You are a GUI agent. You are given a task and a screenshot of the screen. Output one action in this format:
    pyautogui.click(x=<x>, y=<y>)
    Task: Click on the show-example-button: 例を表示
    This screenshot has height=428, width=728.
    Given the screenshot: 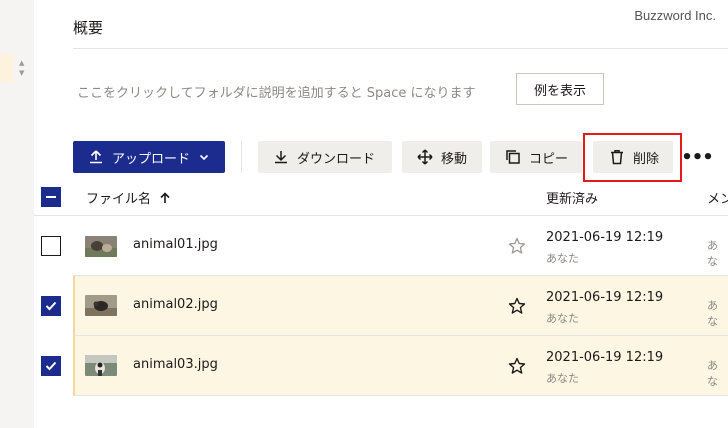 What is the action you would take?
    pyautogui.click(x=560, y=89)
    